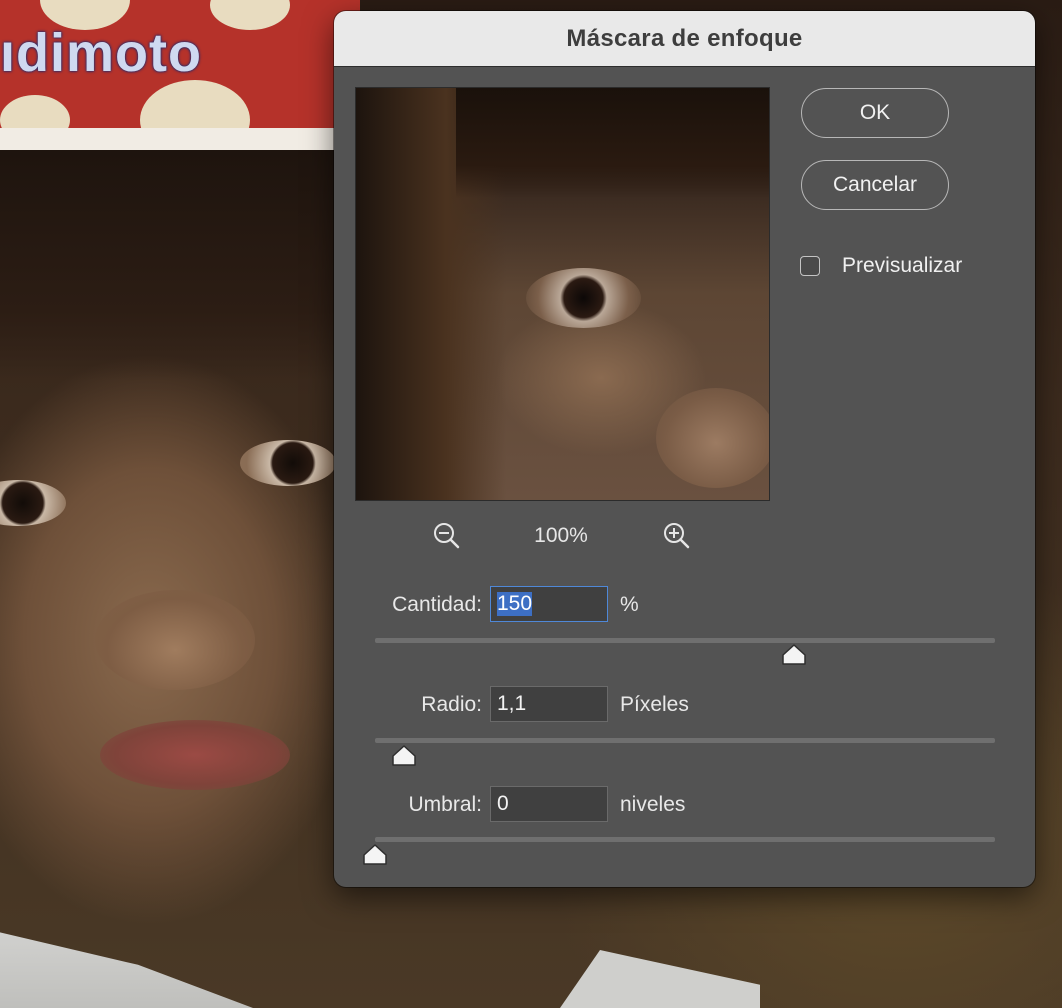  Describe the element at coordinates (250, 15) in the screenshot. I see `cap-dot` at that location.